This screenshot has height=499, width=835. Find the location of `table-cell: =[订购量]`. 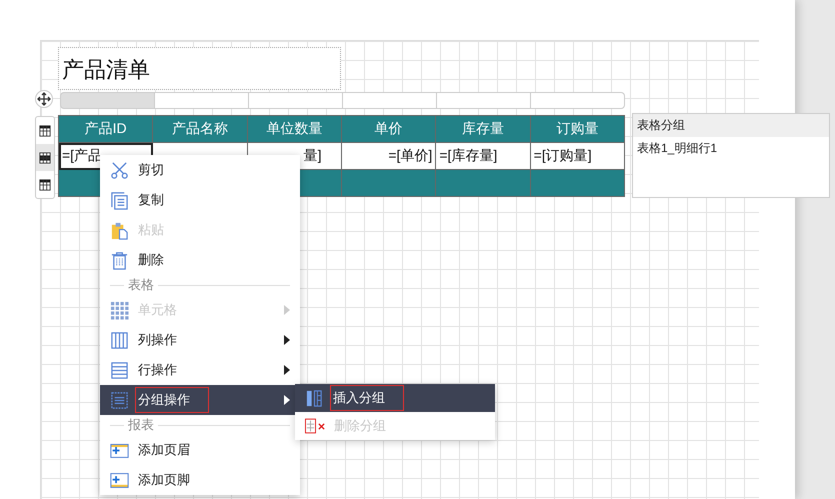

table-cell: =[订购量] is located at coordinates (577, 156).